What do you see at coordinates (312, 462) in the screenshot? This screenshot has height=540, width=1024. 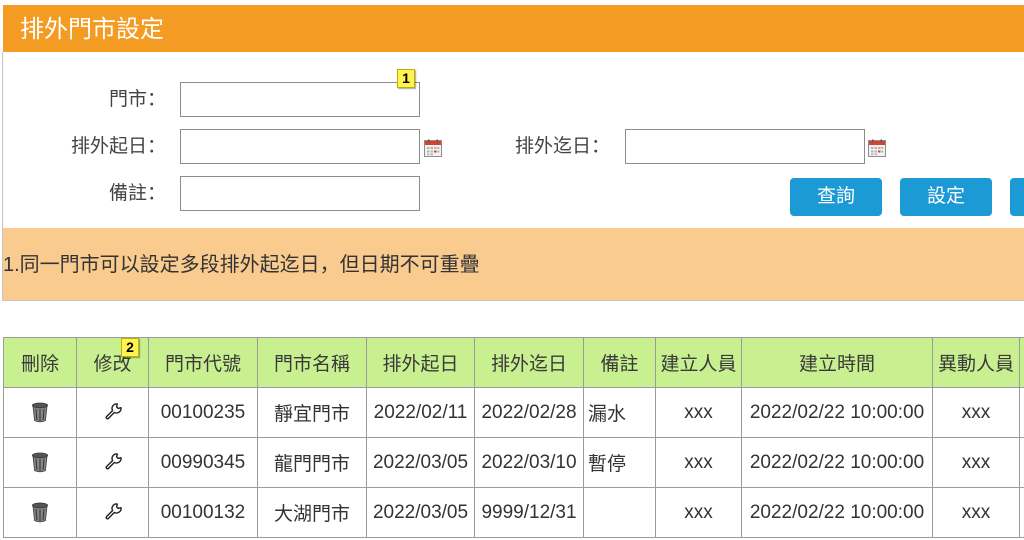 I see `store-name-cell: 龍門門市` at bounding box center [312, 462].